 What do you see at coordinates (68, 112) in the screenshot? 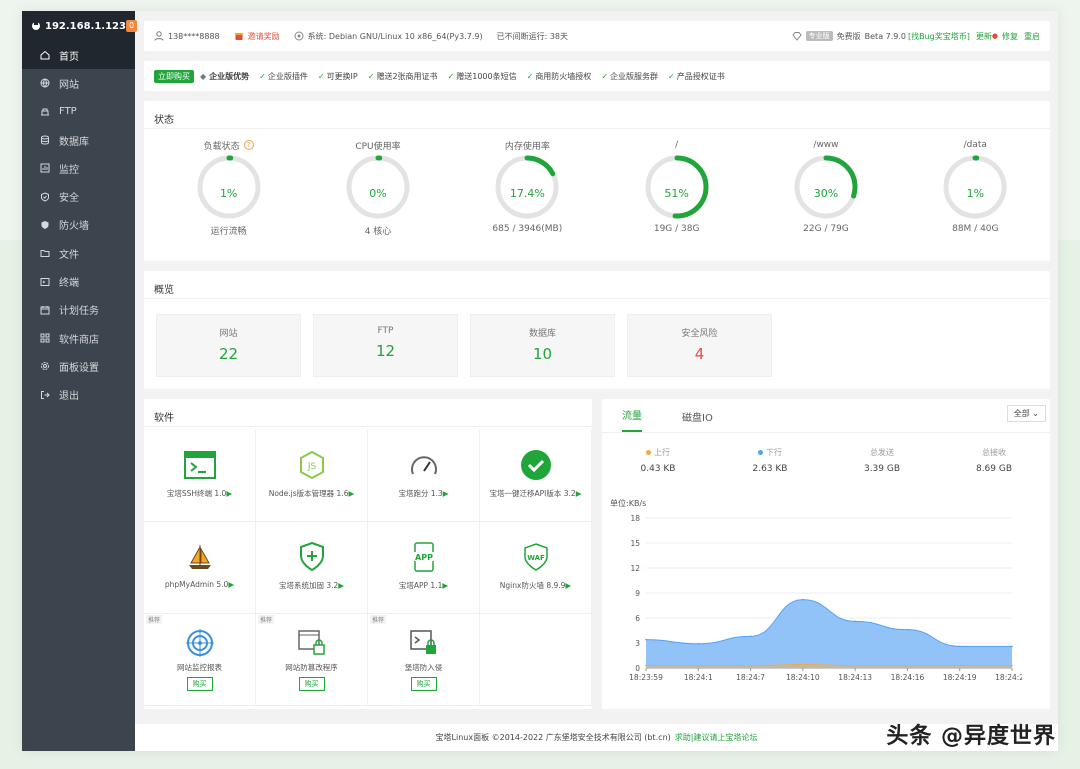
I see `sidebar-item-label: FTP` at bounding box center [68, 112].